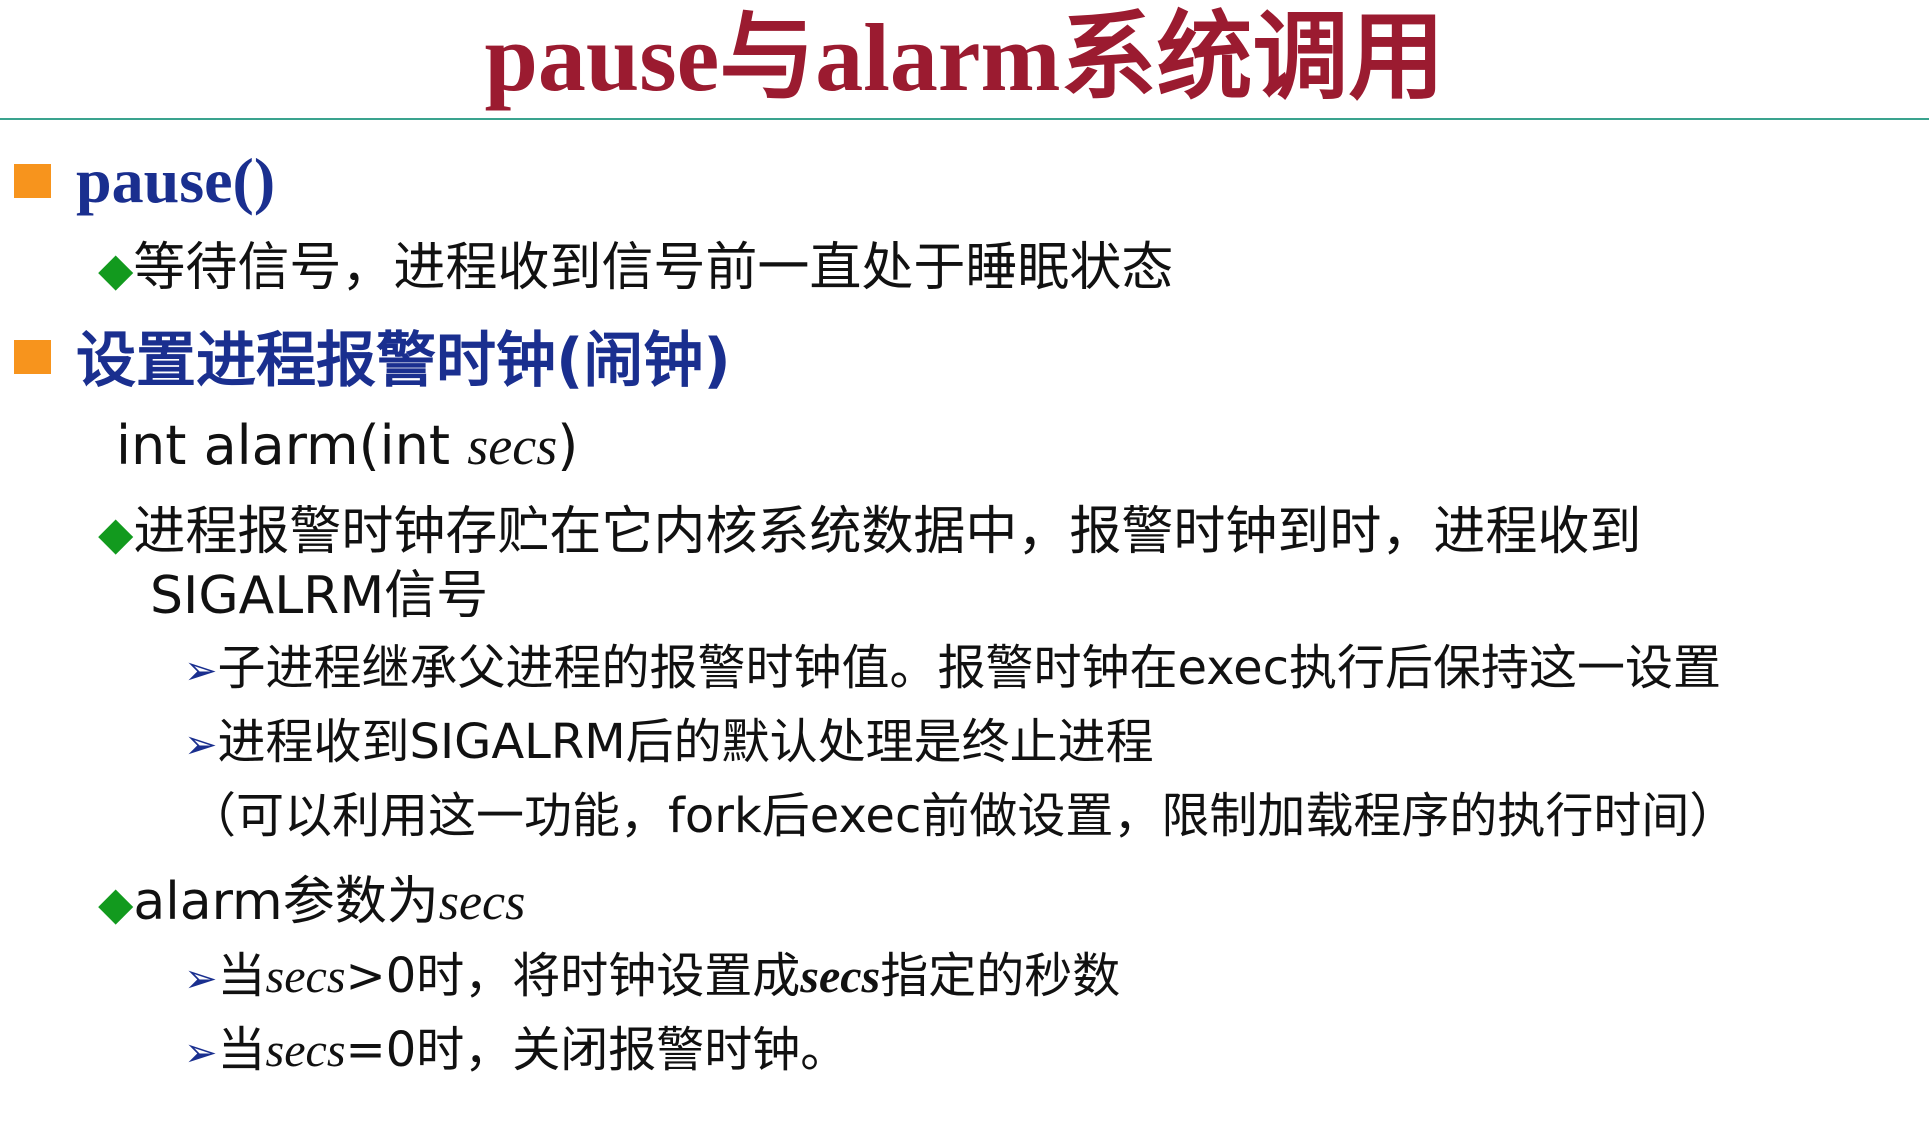 Image resolution: width=1929 pixels, height=1143 pixels. Describe the element at coordinates (685, 742) in the screenshot. I see `sub-item-text: 进程收到SIGALRM后的默认处理是终止进程` at that location.